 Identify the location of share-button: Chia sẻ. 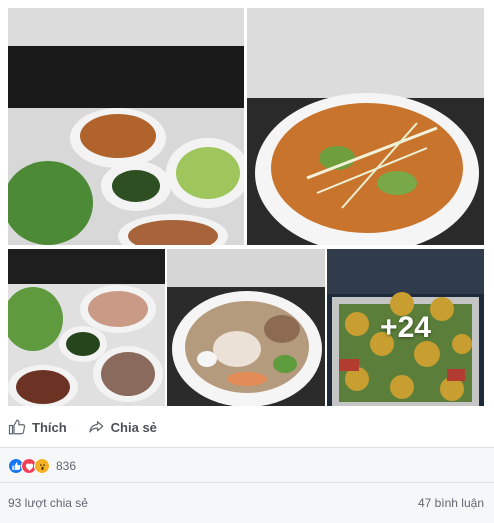
(122, 427).